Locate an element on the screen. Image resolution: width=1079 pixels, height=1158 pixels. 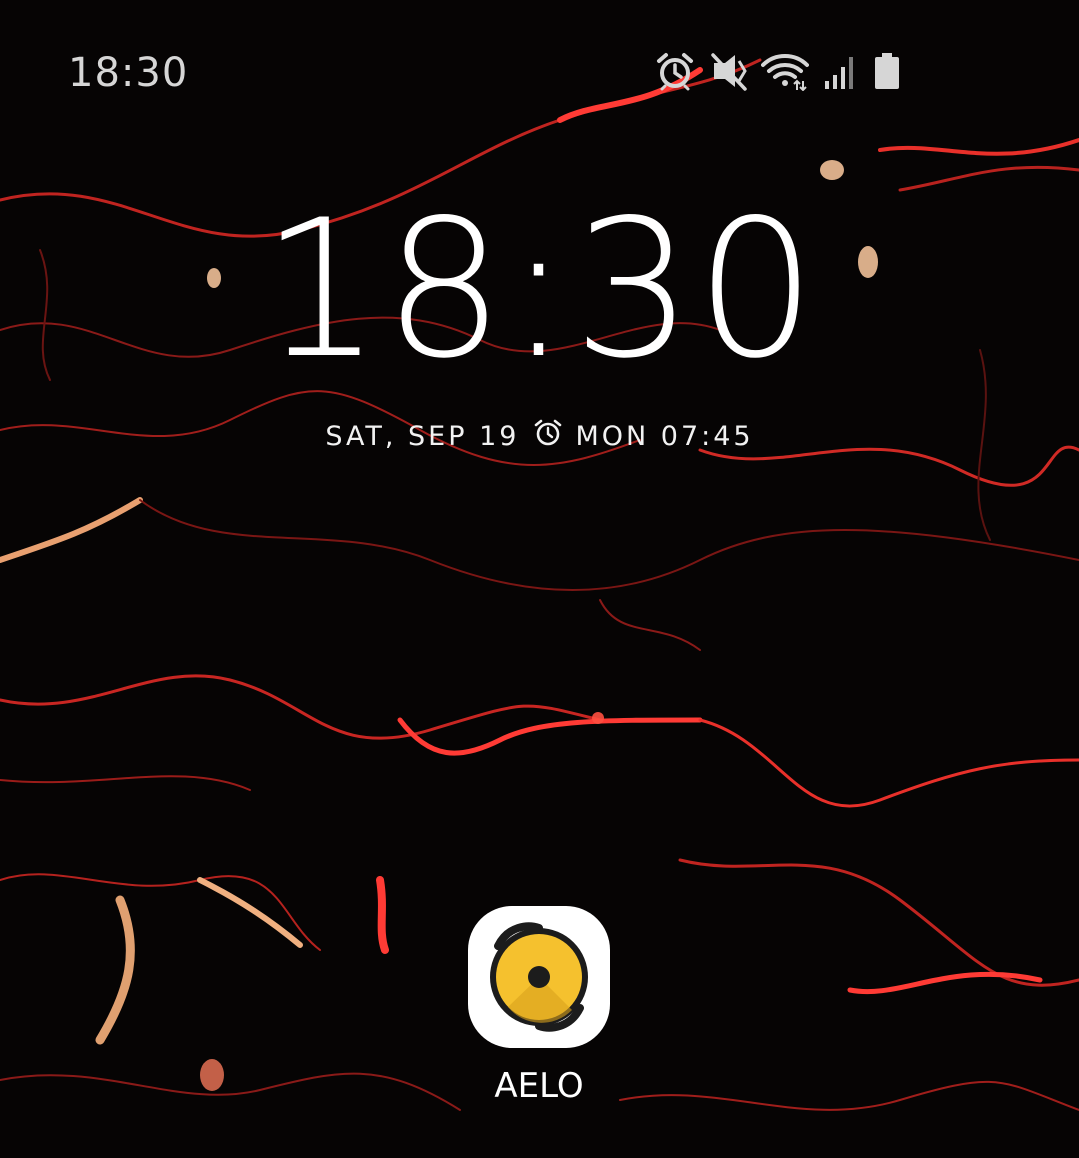
aelo-app-icon is located at coordinates (539, 977).